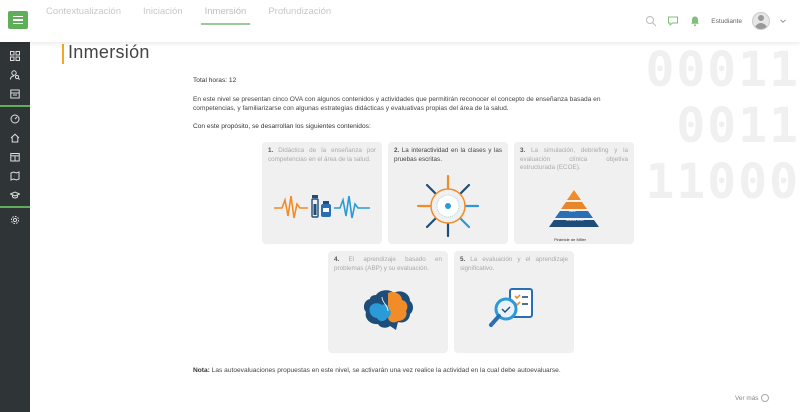 This screenshot has height=412, width=800. I want to click on see-more-link: Ver más, so click(752, 398).